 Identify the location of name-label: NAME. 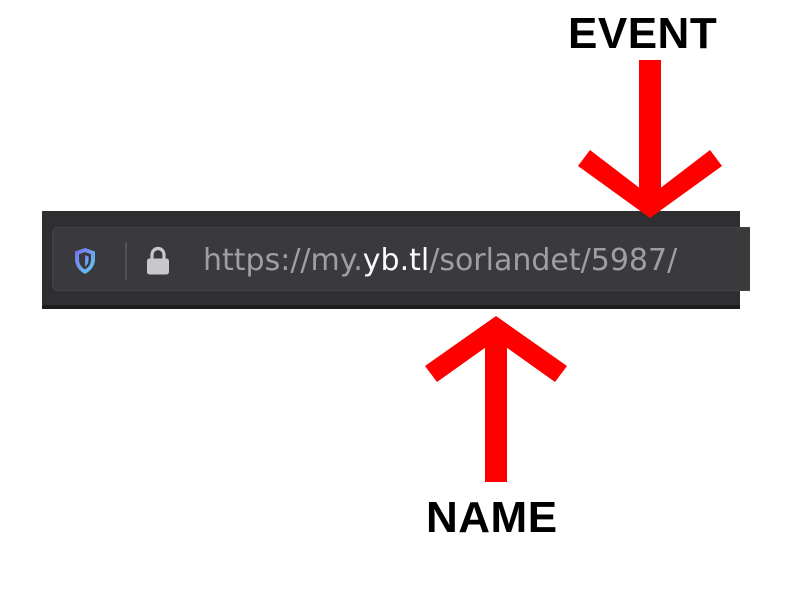
(492, 517).